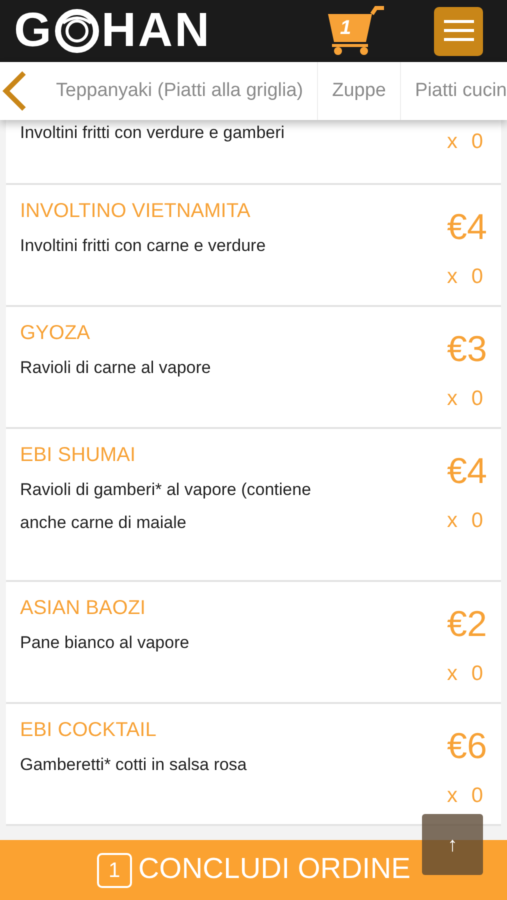 Image resolution: width=507 pixels, height=900 pixels. What do you see at coordinates (454, 91) in the screenshot?
I see `category-tab: Piatti cucin` at bounding box center [454, 91].